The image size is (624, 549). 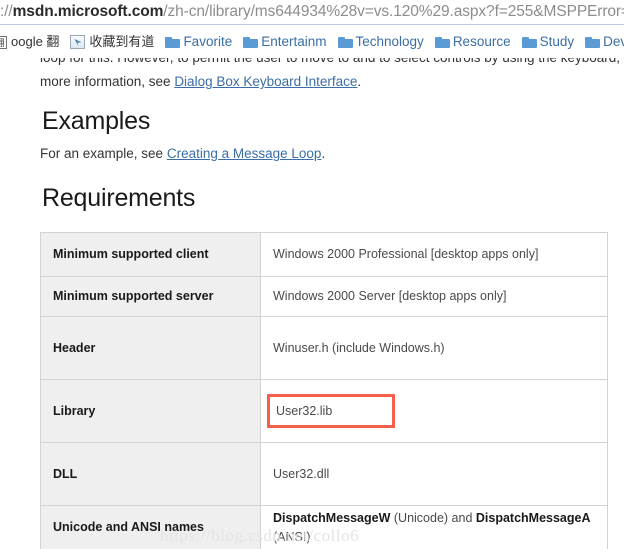 What do you see at coordinates (481, 41) in the screenshot?
I see `bookmark-label: Resource` at bounding box center [481, 41].